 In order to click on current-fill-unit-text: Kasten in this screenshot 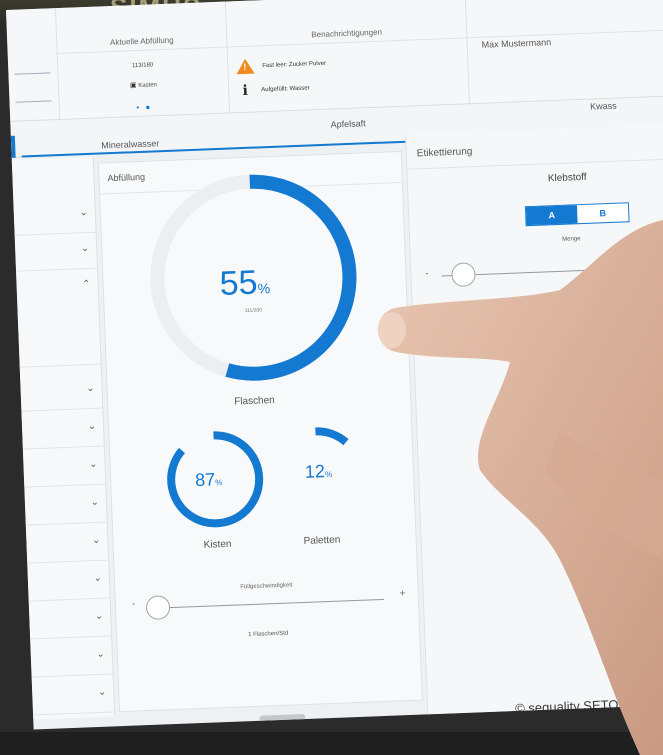, I will do `click(148, 85)`.